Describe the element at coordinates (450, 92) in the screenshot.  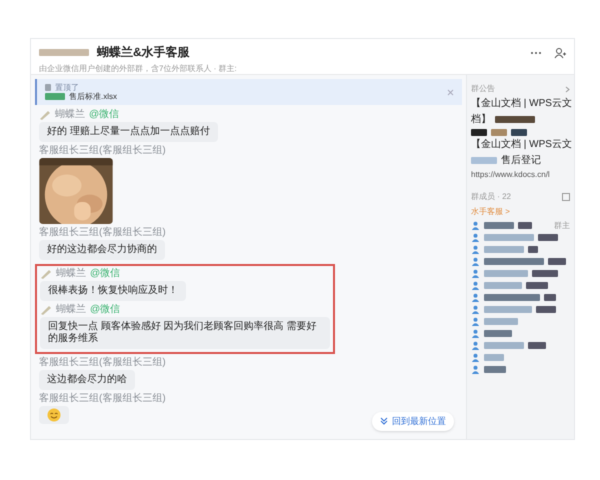
I see `close-icon` at that location.